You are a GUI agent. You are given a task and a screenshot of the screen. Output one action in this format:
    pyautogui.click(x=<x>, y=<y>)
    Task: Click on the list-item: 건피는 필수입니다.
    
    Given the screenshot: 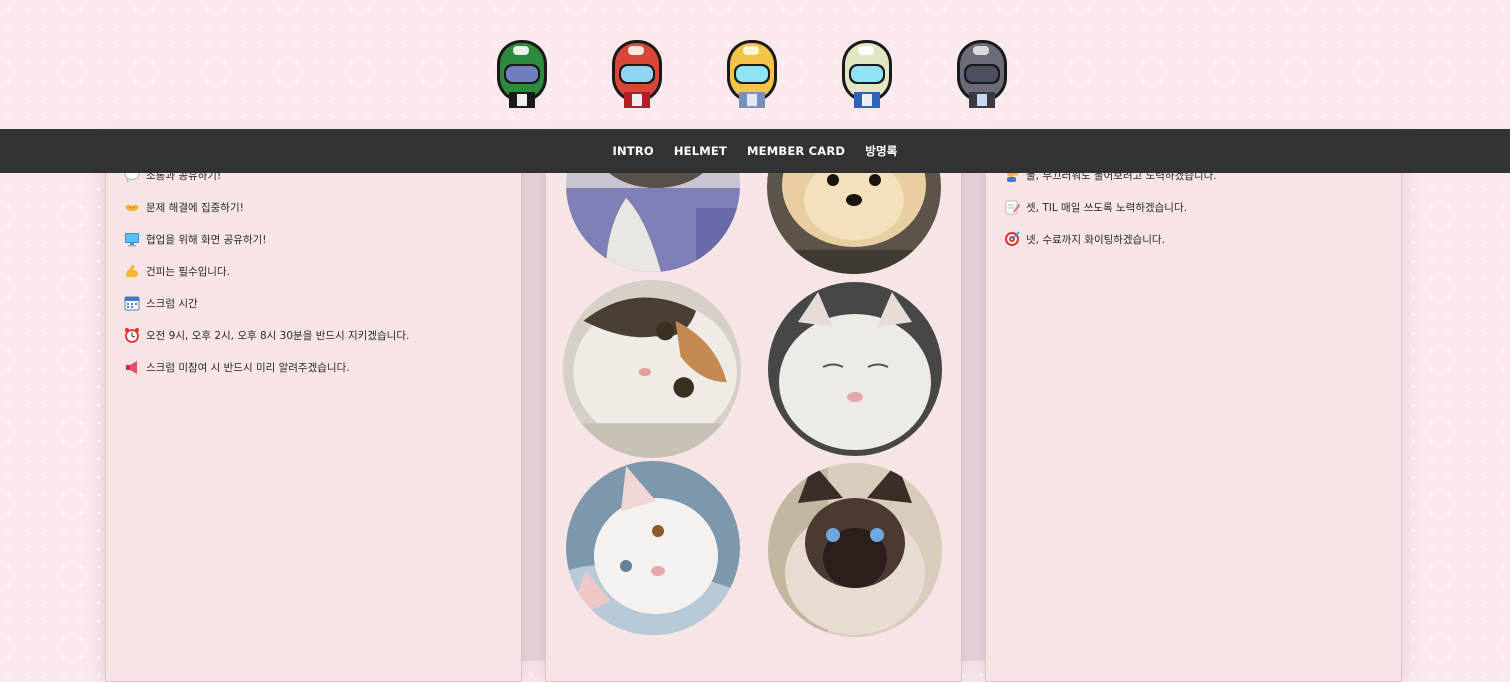 What is the action you would take?
    pyautogui.click(x=177, y=271)
    